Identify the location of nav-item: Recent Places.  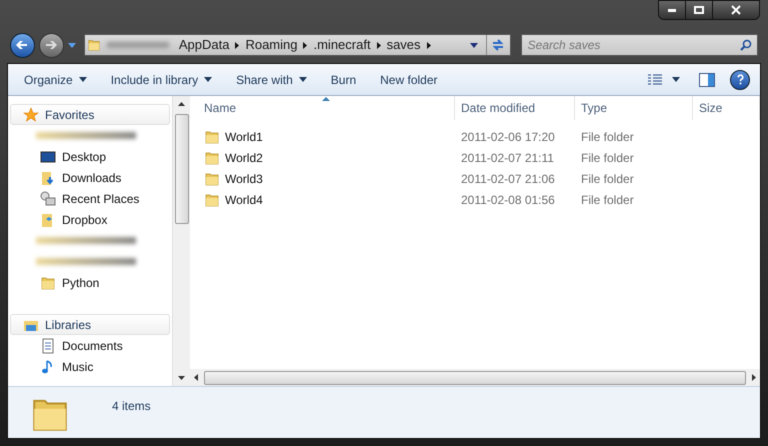
(90, 198).